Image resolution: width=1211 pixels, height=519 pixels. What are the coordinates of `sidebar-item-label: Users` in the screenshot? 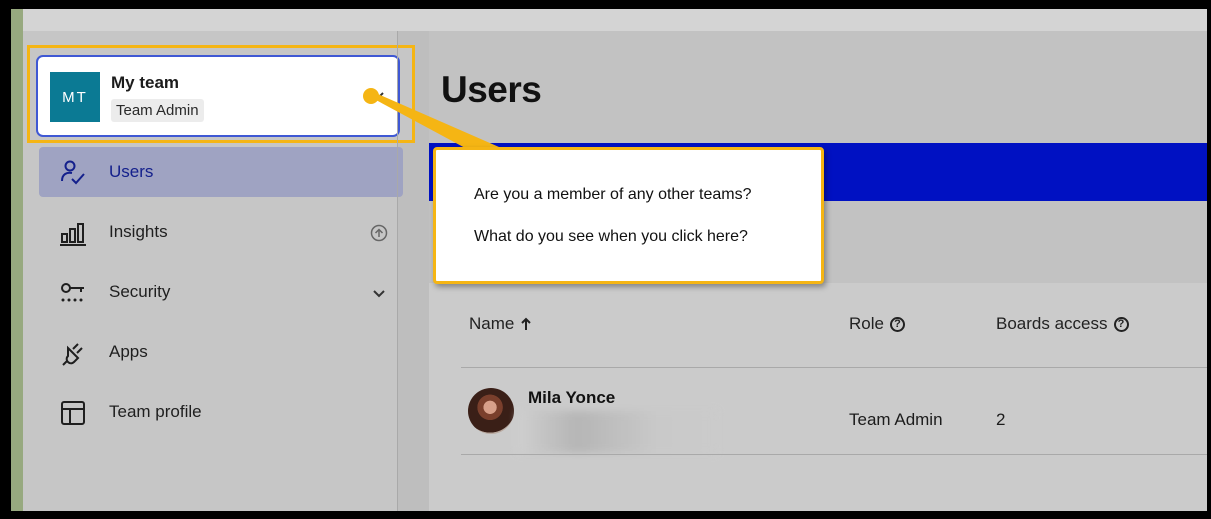 It's located at (131, 171).